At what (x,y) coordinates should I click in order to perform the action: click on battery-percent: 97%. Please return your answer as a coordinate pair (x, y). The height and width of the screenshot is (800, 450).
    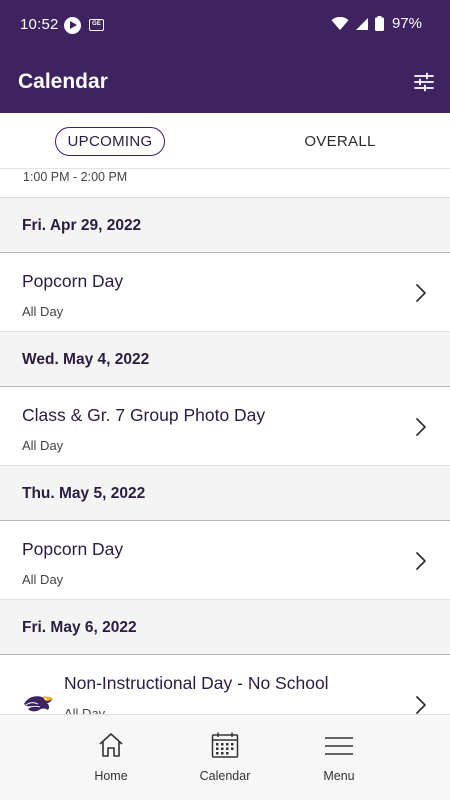
    Looking at the image, I should click on (406, 23).